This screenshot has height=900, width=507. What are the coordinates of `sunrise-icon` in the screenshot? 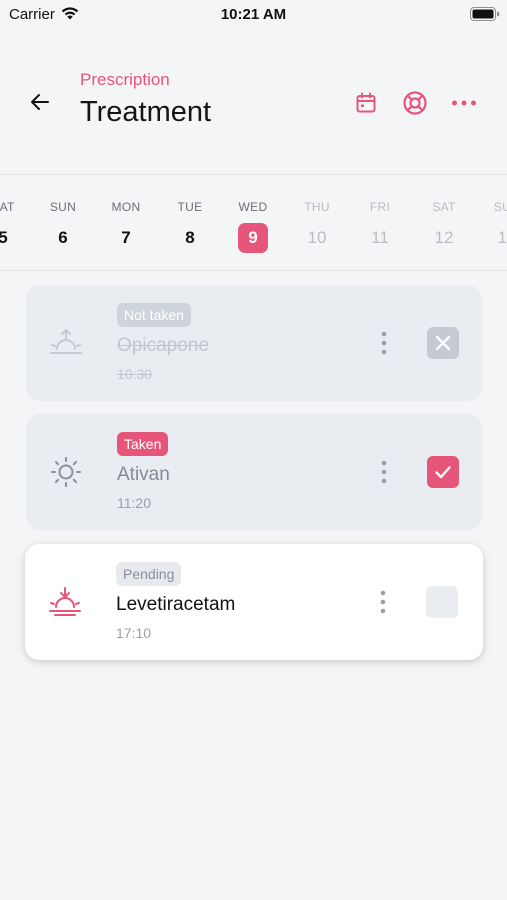 It's located at (66, 341).